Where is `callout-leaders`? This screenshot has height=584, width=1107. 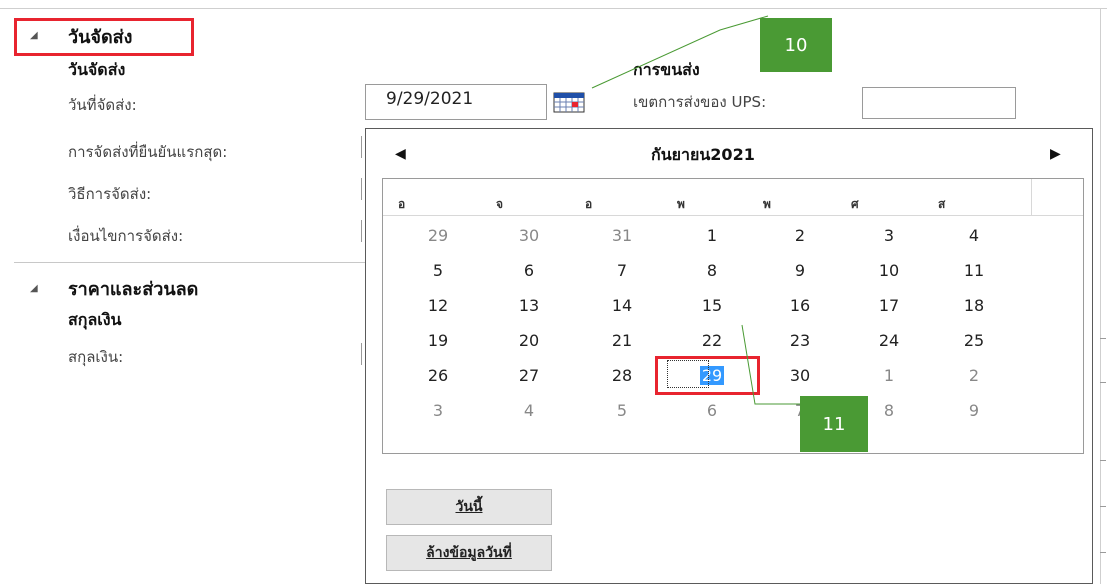 callout-leaders is located at coordinates (699, 210).